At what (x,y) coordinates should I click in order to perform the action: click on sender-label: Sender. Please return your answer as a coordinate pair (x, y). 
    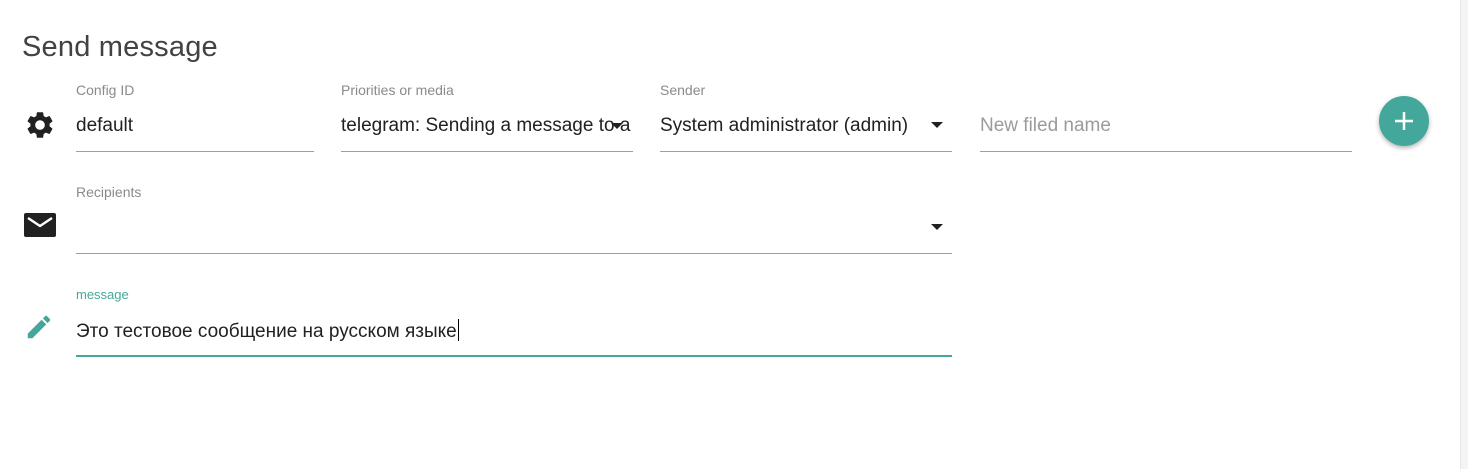
    Looking at the image, I should click on (683, 90).